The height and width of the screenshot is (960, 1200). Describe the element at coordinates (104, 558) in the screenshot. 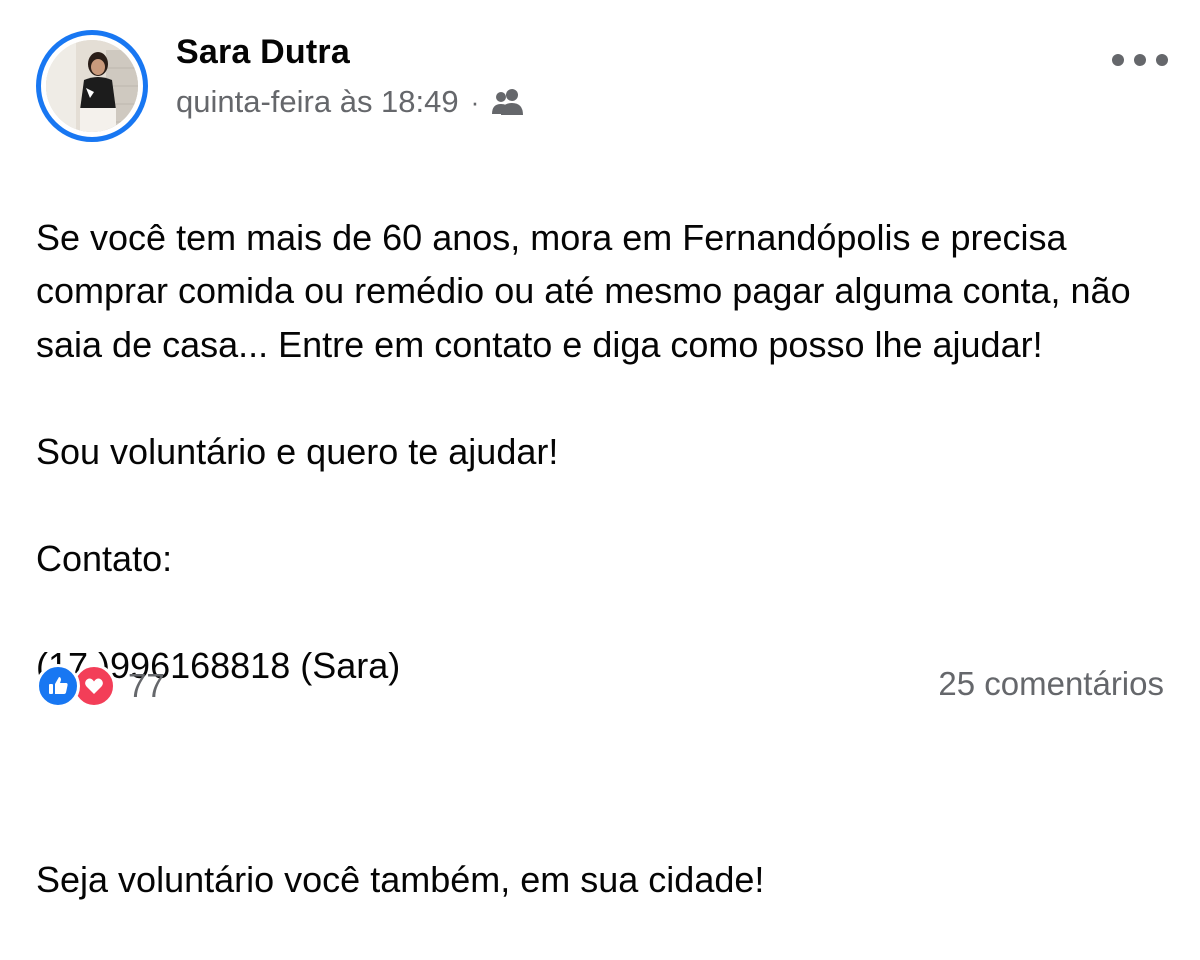

I see `post-text-line-3: Contato:` at that location.